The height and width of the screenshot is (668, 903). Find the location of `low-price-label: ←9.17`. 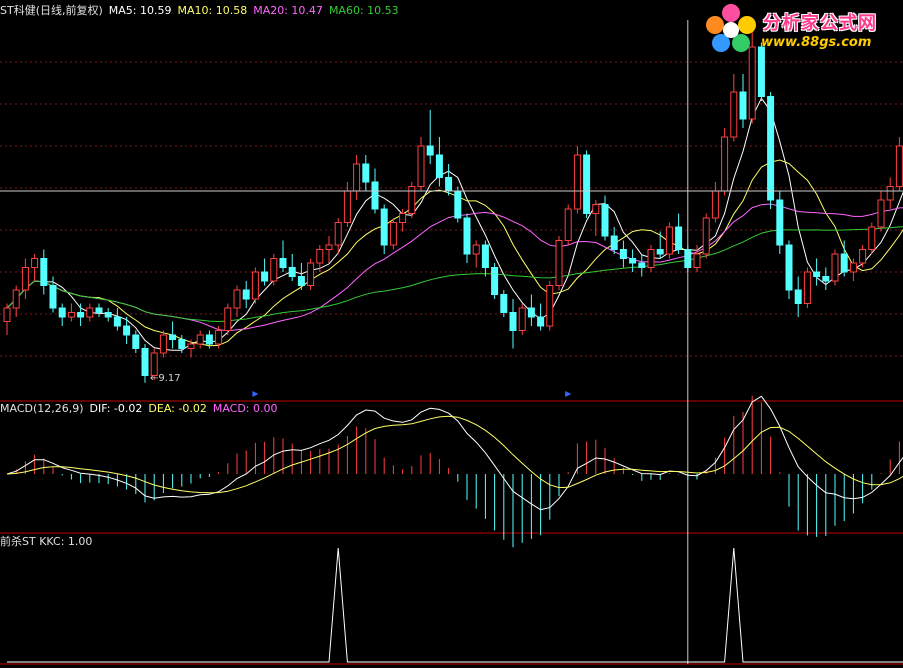

low-price-label: ←9.17 is located at coordinates (165, 378).